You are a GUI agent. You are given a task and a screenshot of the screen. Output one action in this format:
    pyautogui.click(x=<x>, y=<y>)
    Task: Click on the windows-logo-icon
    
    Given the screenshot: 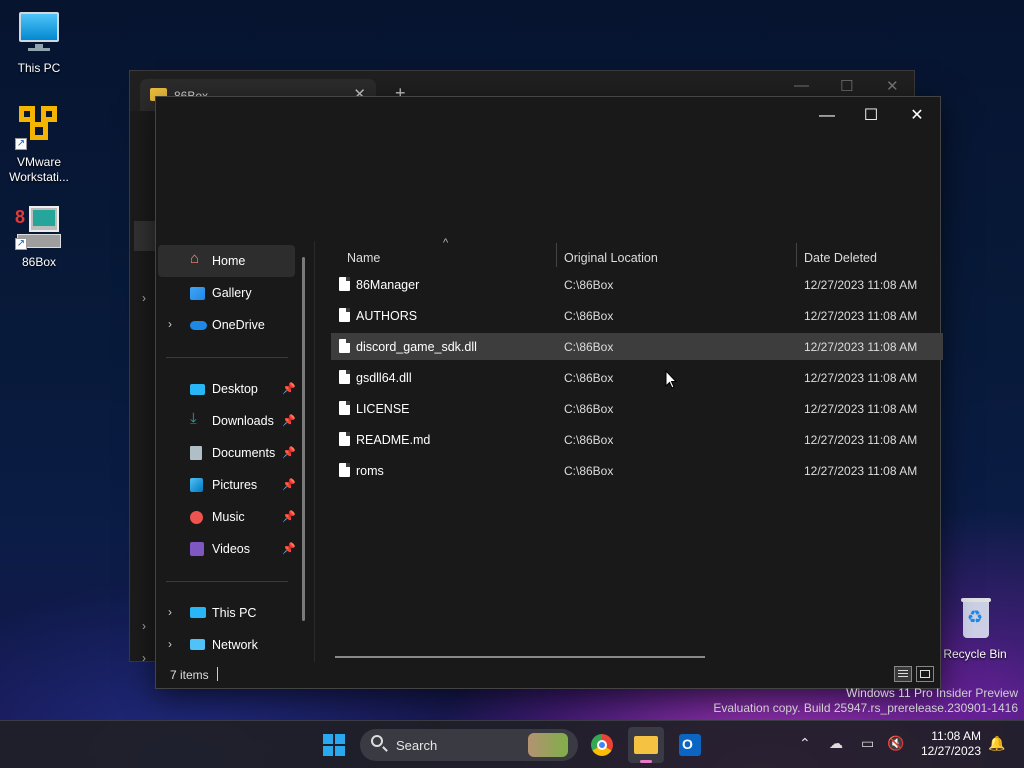 What is the action you would take?
    pyautogui.click(x=334, y=745)
    